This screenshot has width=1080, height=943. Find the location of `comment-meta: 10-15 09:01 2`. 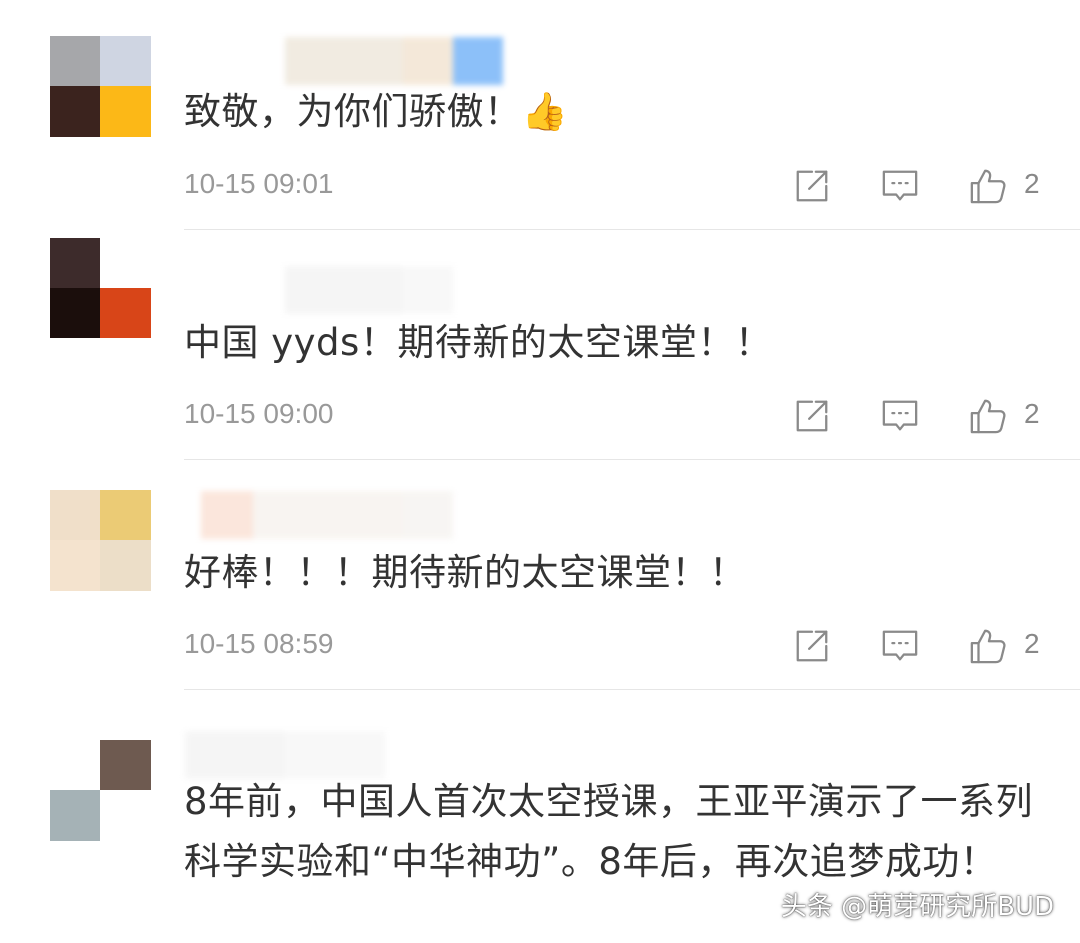

comment-meta: 10-15 09:01 2 is located at coordinates (619, 185).